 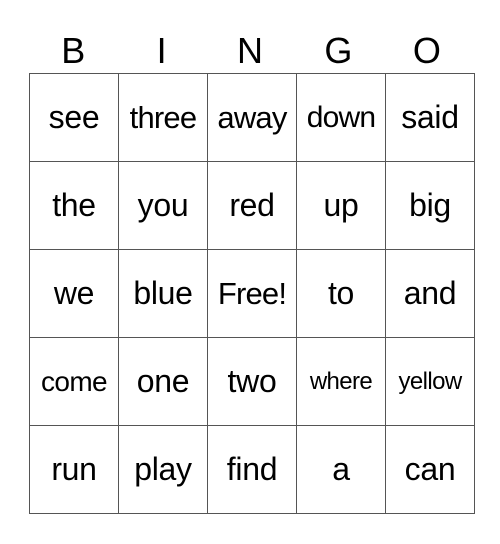 I want to click on bingo-cell: to, so click(x=341, y=293).